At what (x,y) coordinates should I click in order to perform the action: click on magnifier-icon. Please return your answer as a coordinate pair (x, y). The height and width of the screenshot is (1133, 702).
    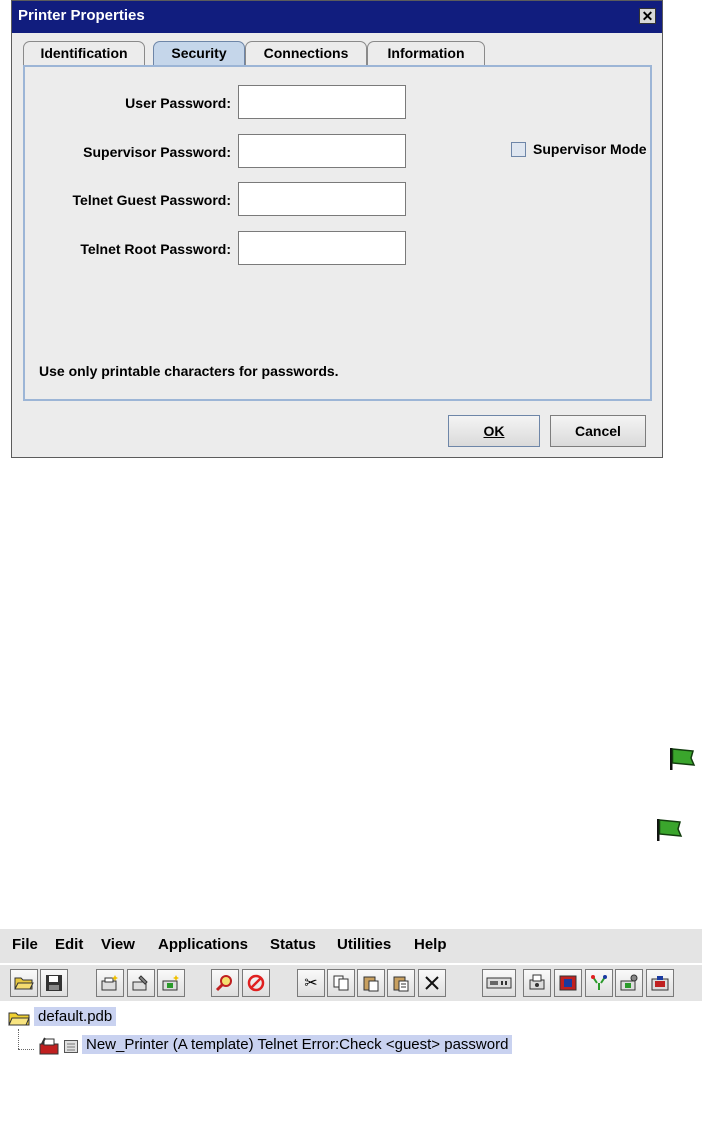
    Looking at the image, I should click on (223, 983).